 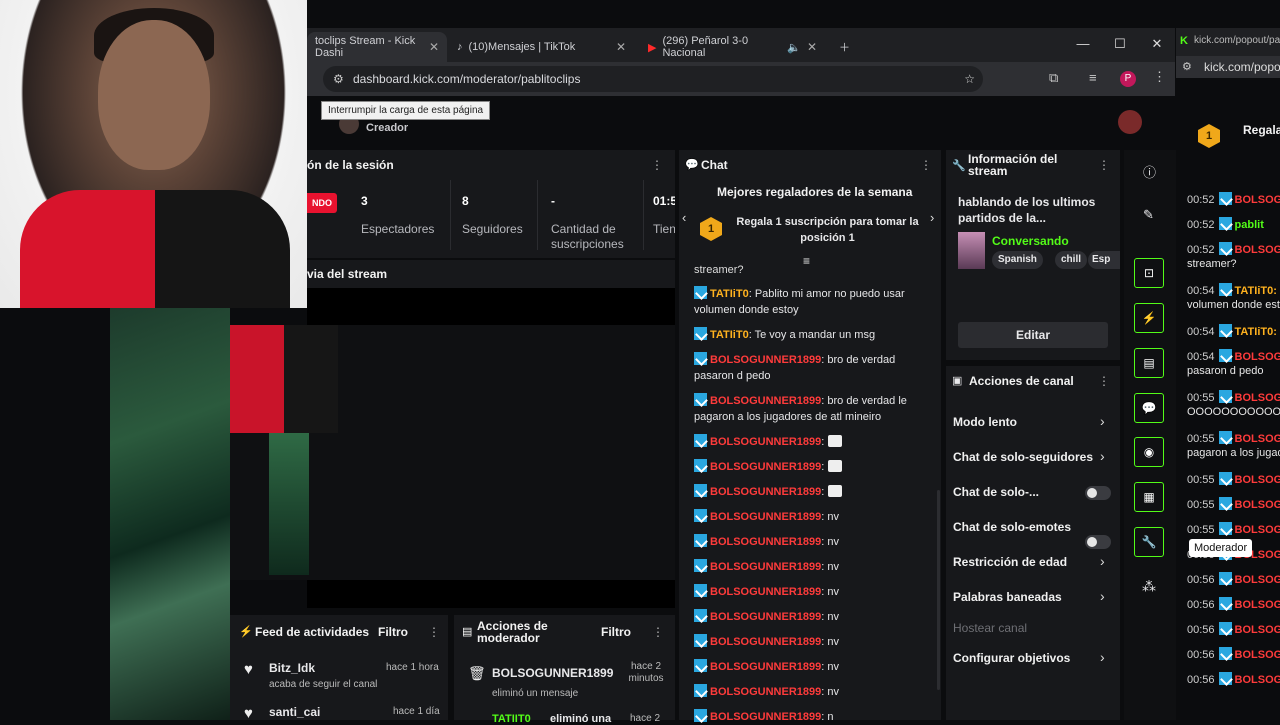 I want to click on minimize-icon: —, so click(x=1083, y=44).